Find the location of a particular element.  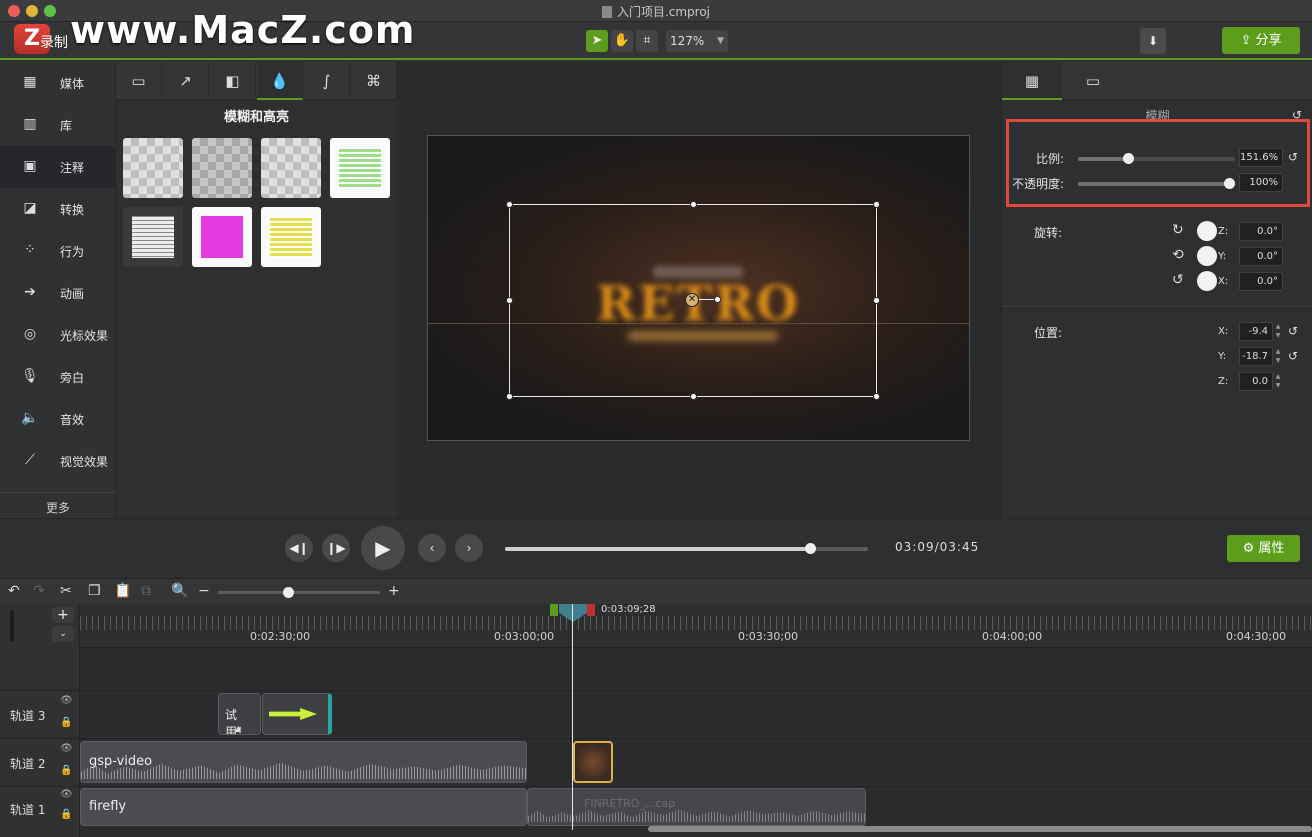

sidebar-item-transitions: ◪ 转换 is located at coordinates (58, 209).